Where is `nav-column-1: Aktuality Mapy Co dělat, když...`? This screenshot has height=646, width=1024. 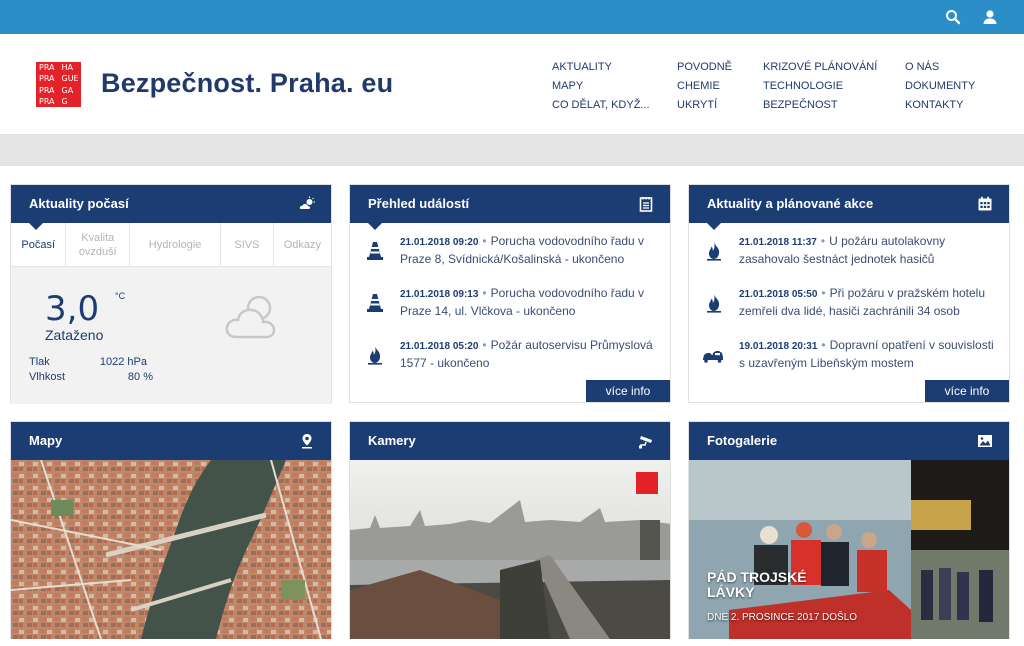
nav-column-1: Aktuality Mapy Co dělat, když... is located at coordinates (601, 86).